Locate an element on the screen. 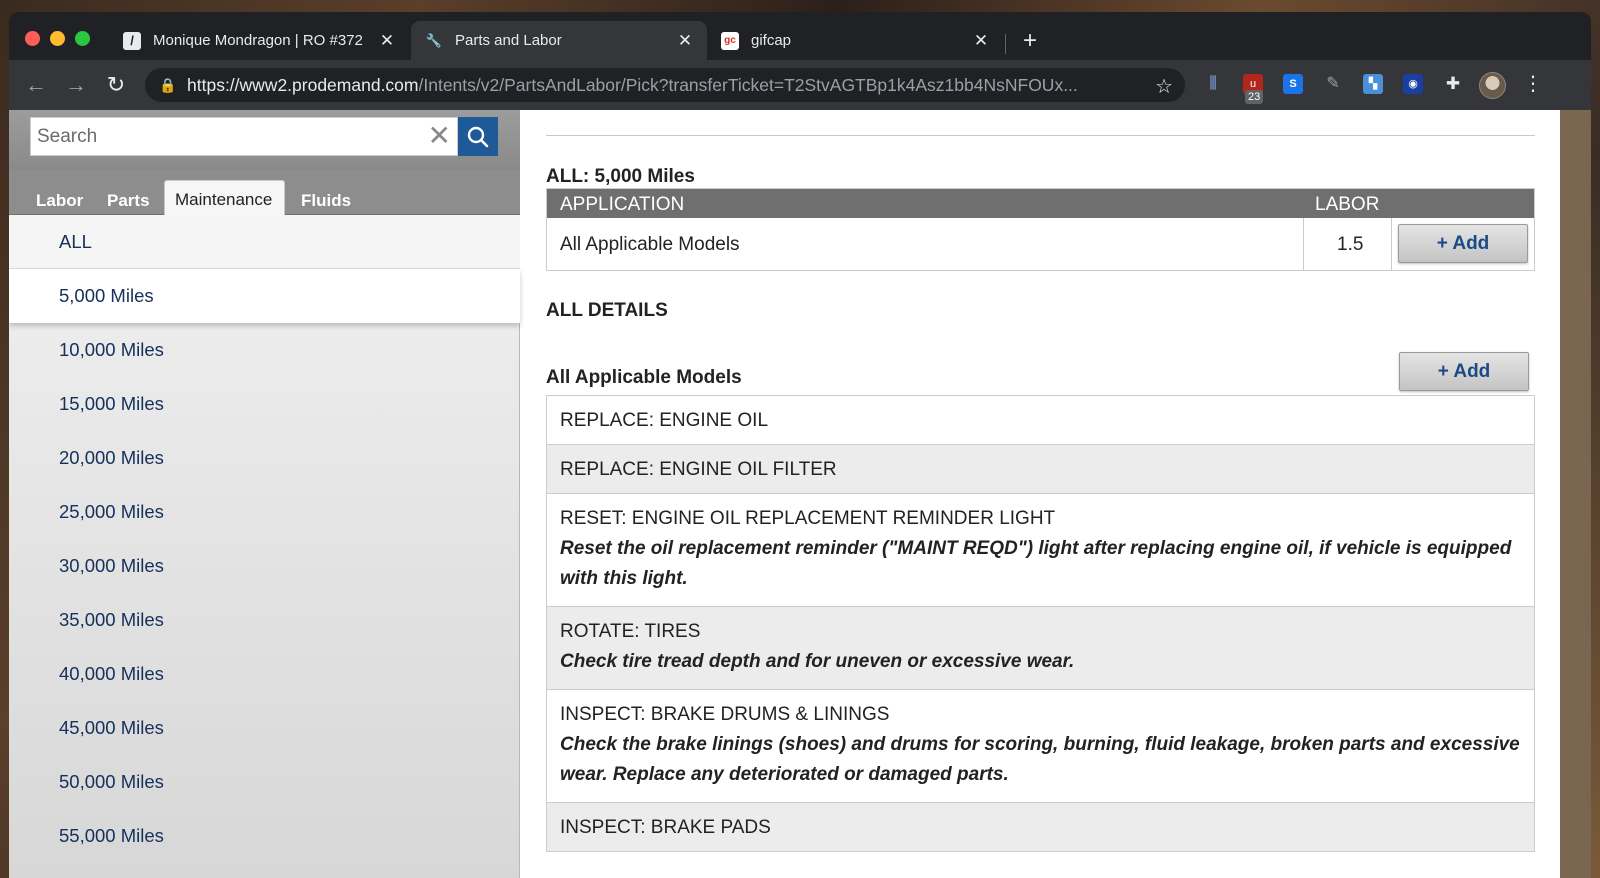 Image resolution: width=1600 pixels, height=878 pixels. interval-item-55000: 55,000 Miles is located at coordinates (264, 836).